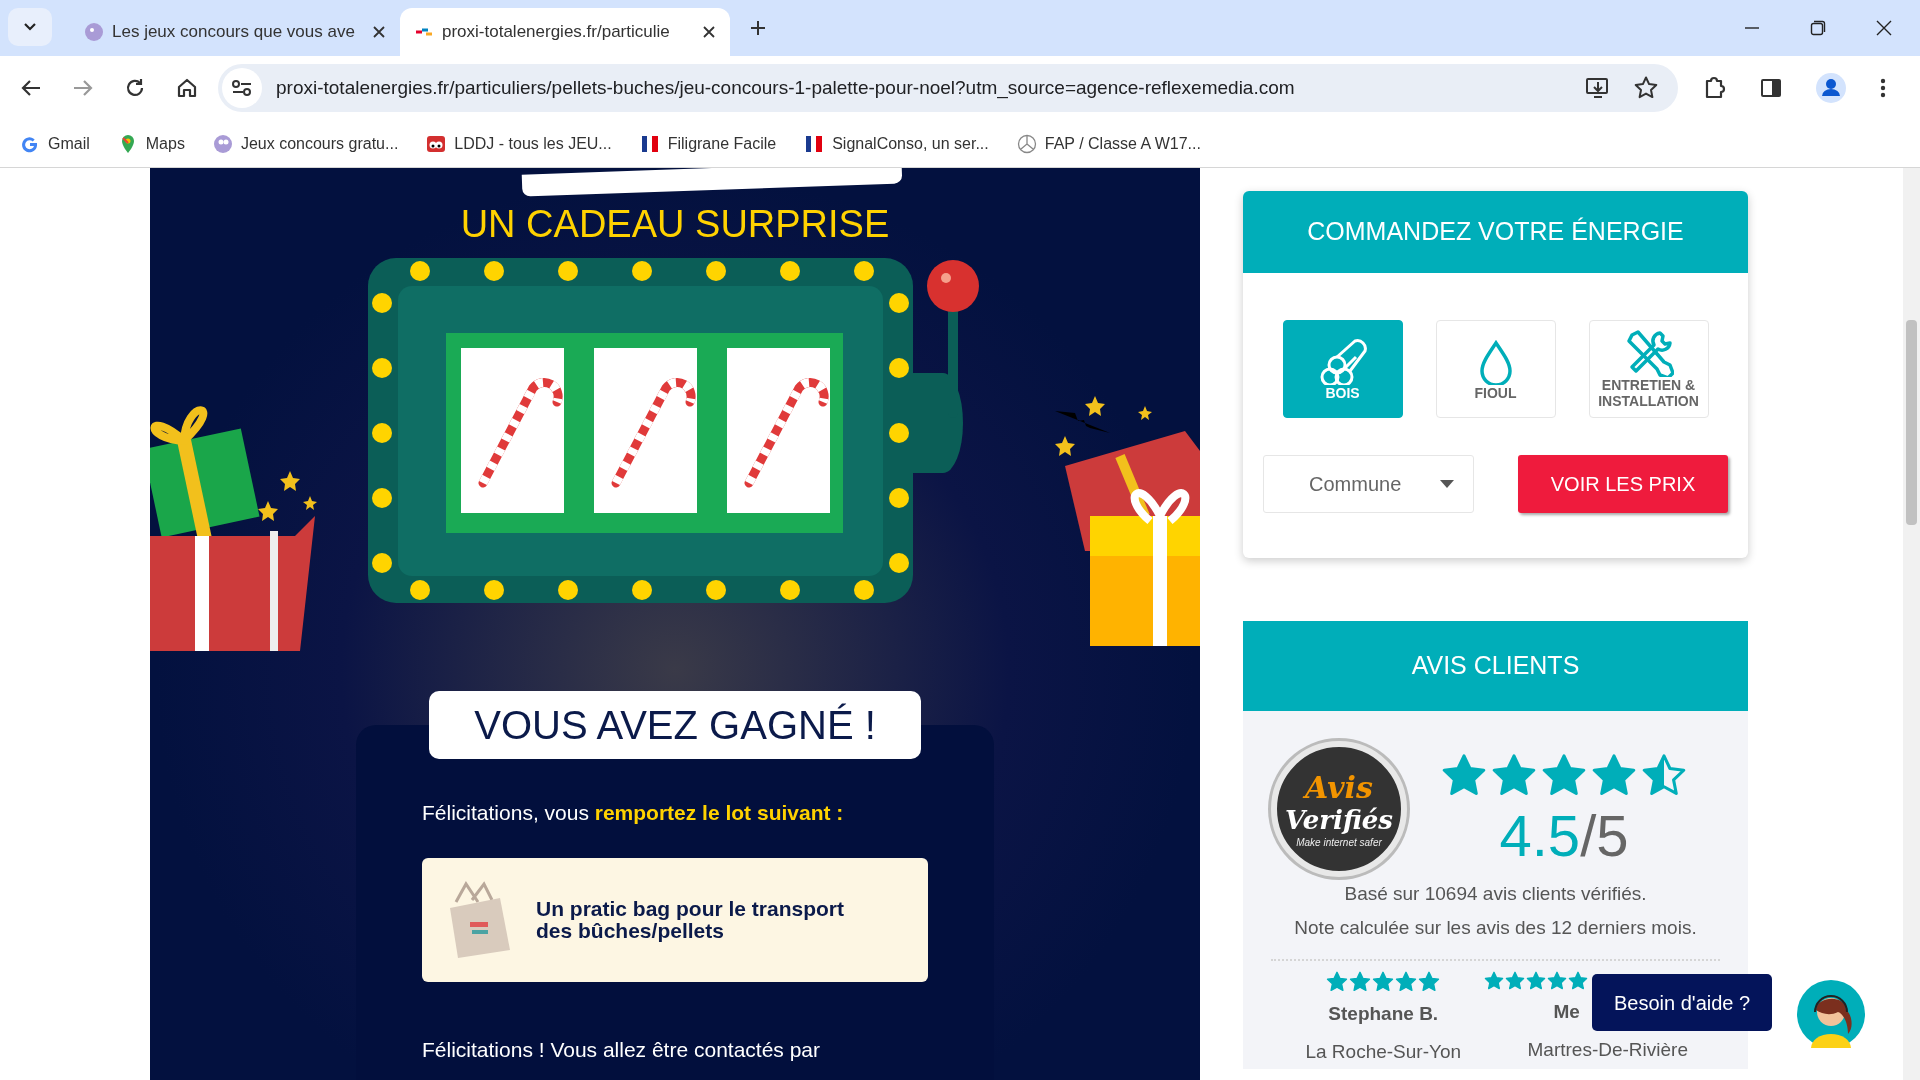 This screenshot has height=1080, width=1920. Describe the element at coordinates (1495, 894) in the screenshot. I see `summary-text: Basé sur 10694 avis clients vérifiés.` at that location.